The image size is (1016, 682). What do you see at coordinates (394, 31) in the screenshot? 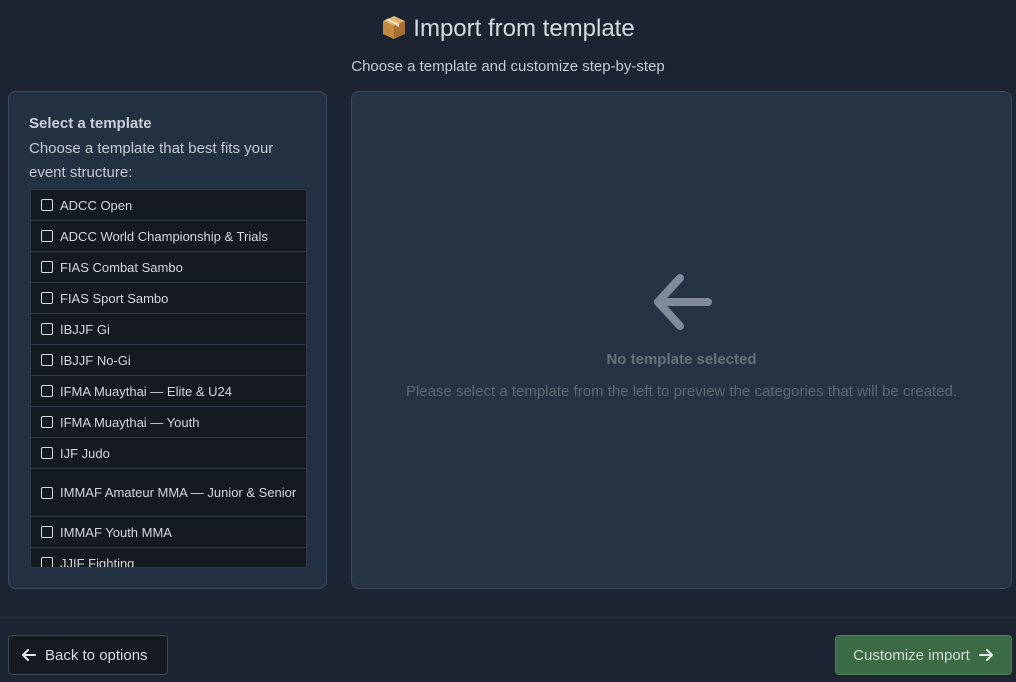
I see `package-icon` at bounding box center [394, 31].